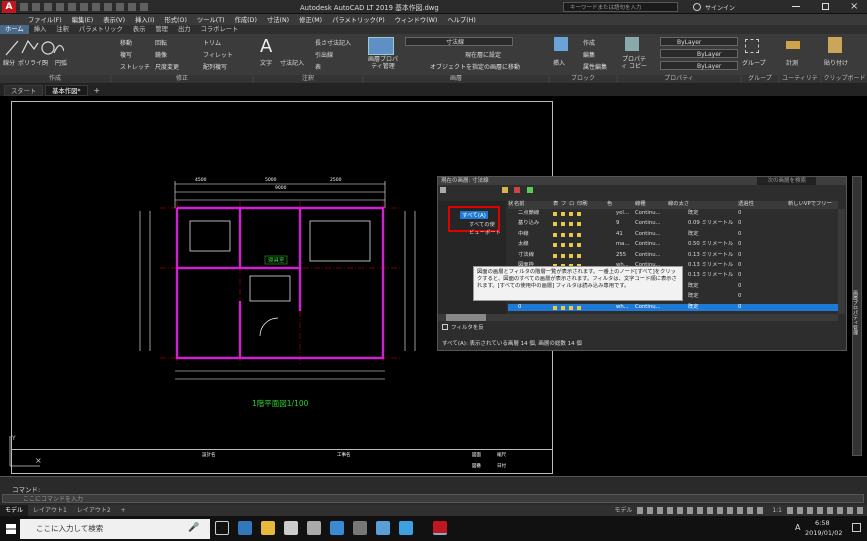  I want to click on autocad-logo-icon: A, so click(9, 7).